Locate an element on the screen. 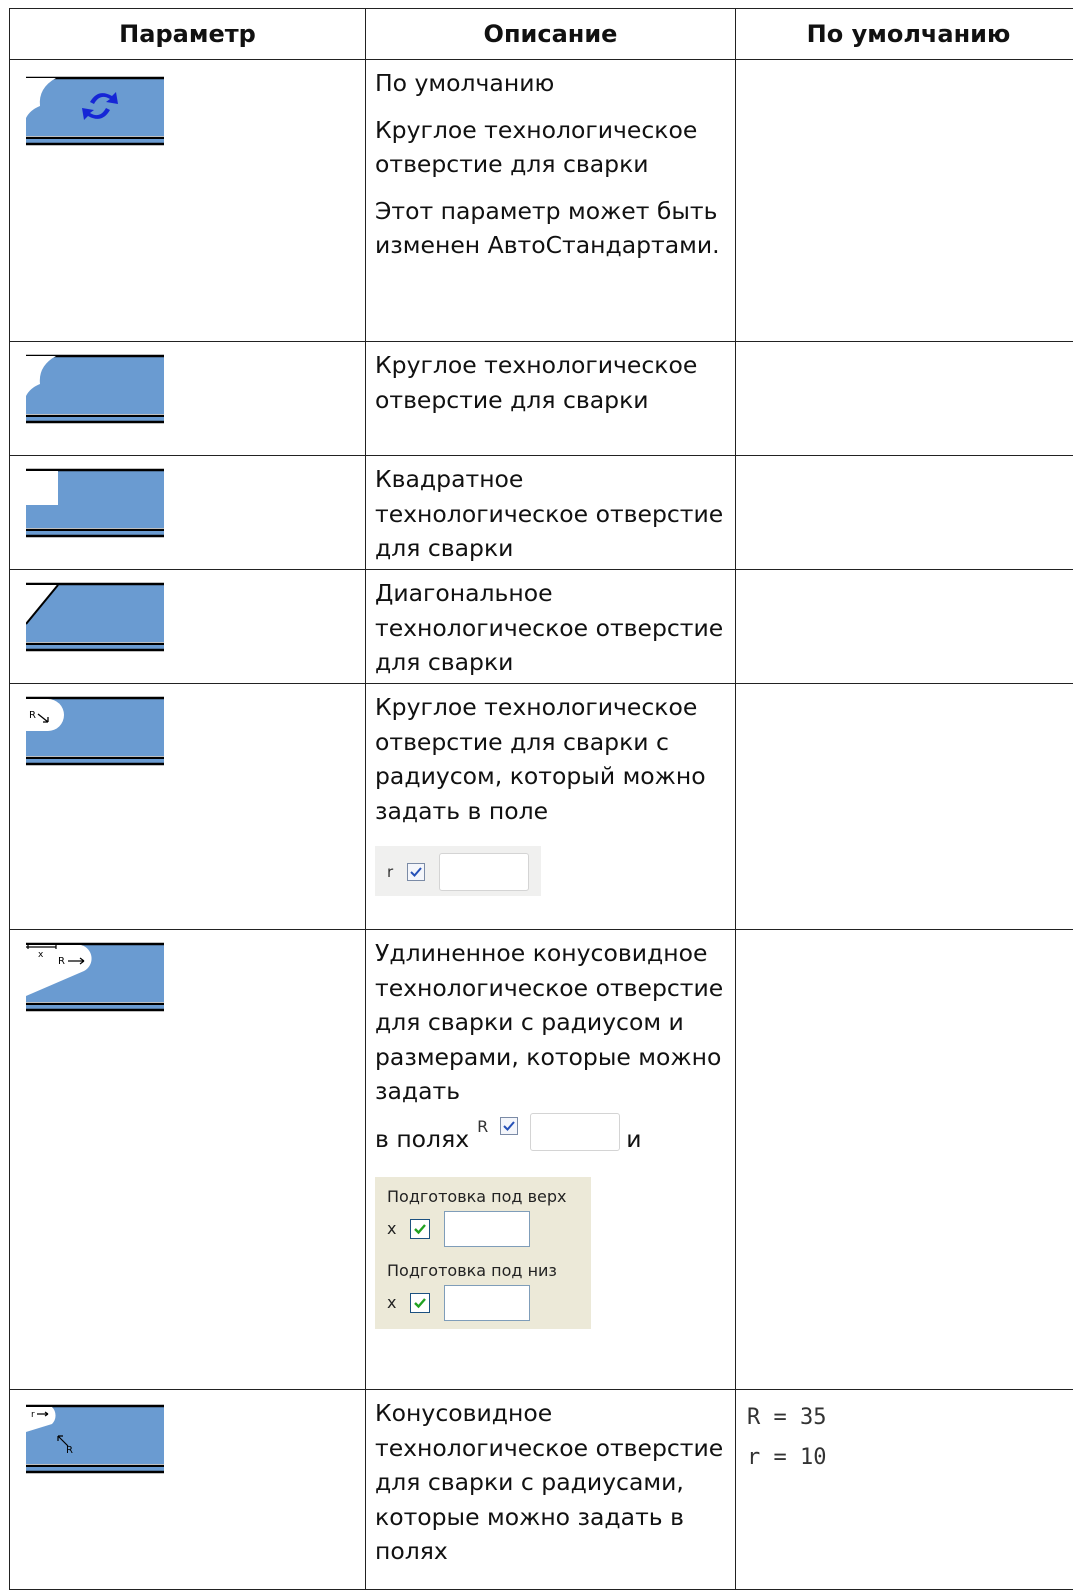 This screenshot has height=1590, width=1073. header-default: По умолчанию is located at coordinates (904, 34).